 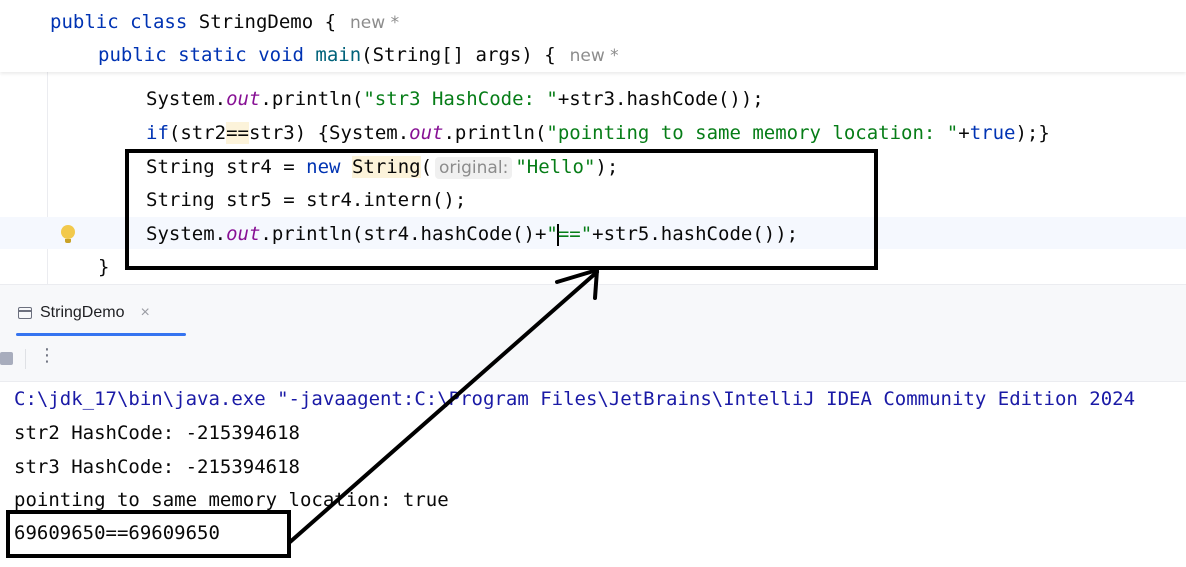 I want to click on arrow-shaft, so click(x=443, y=407).